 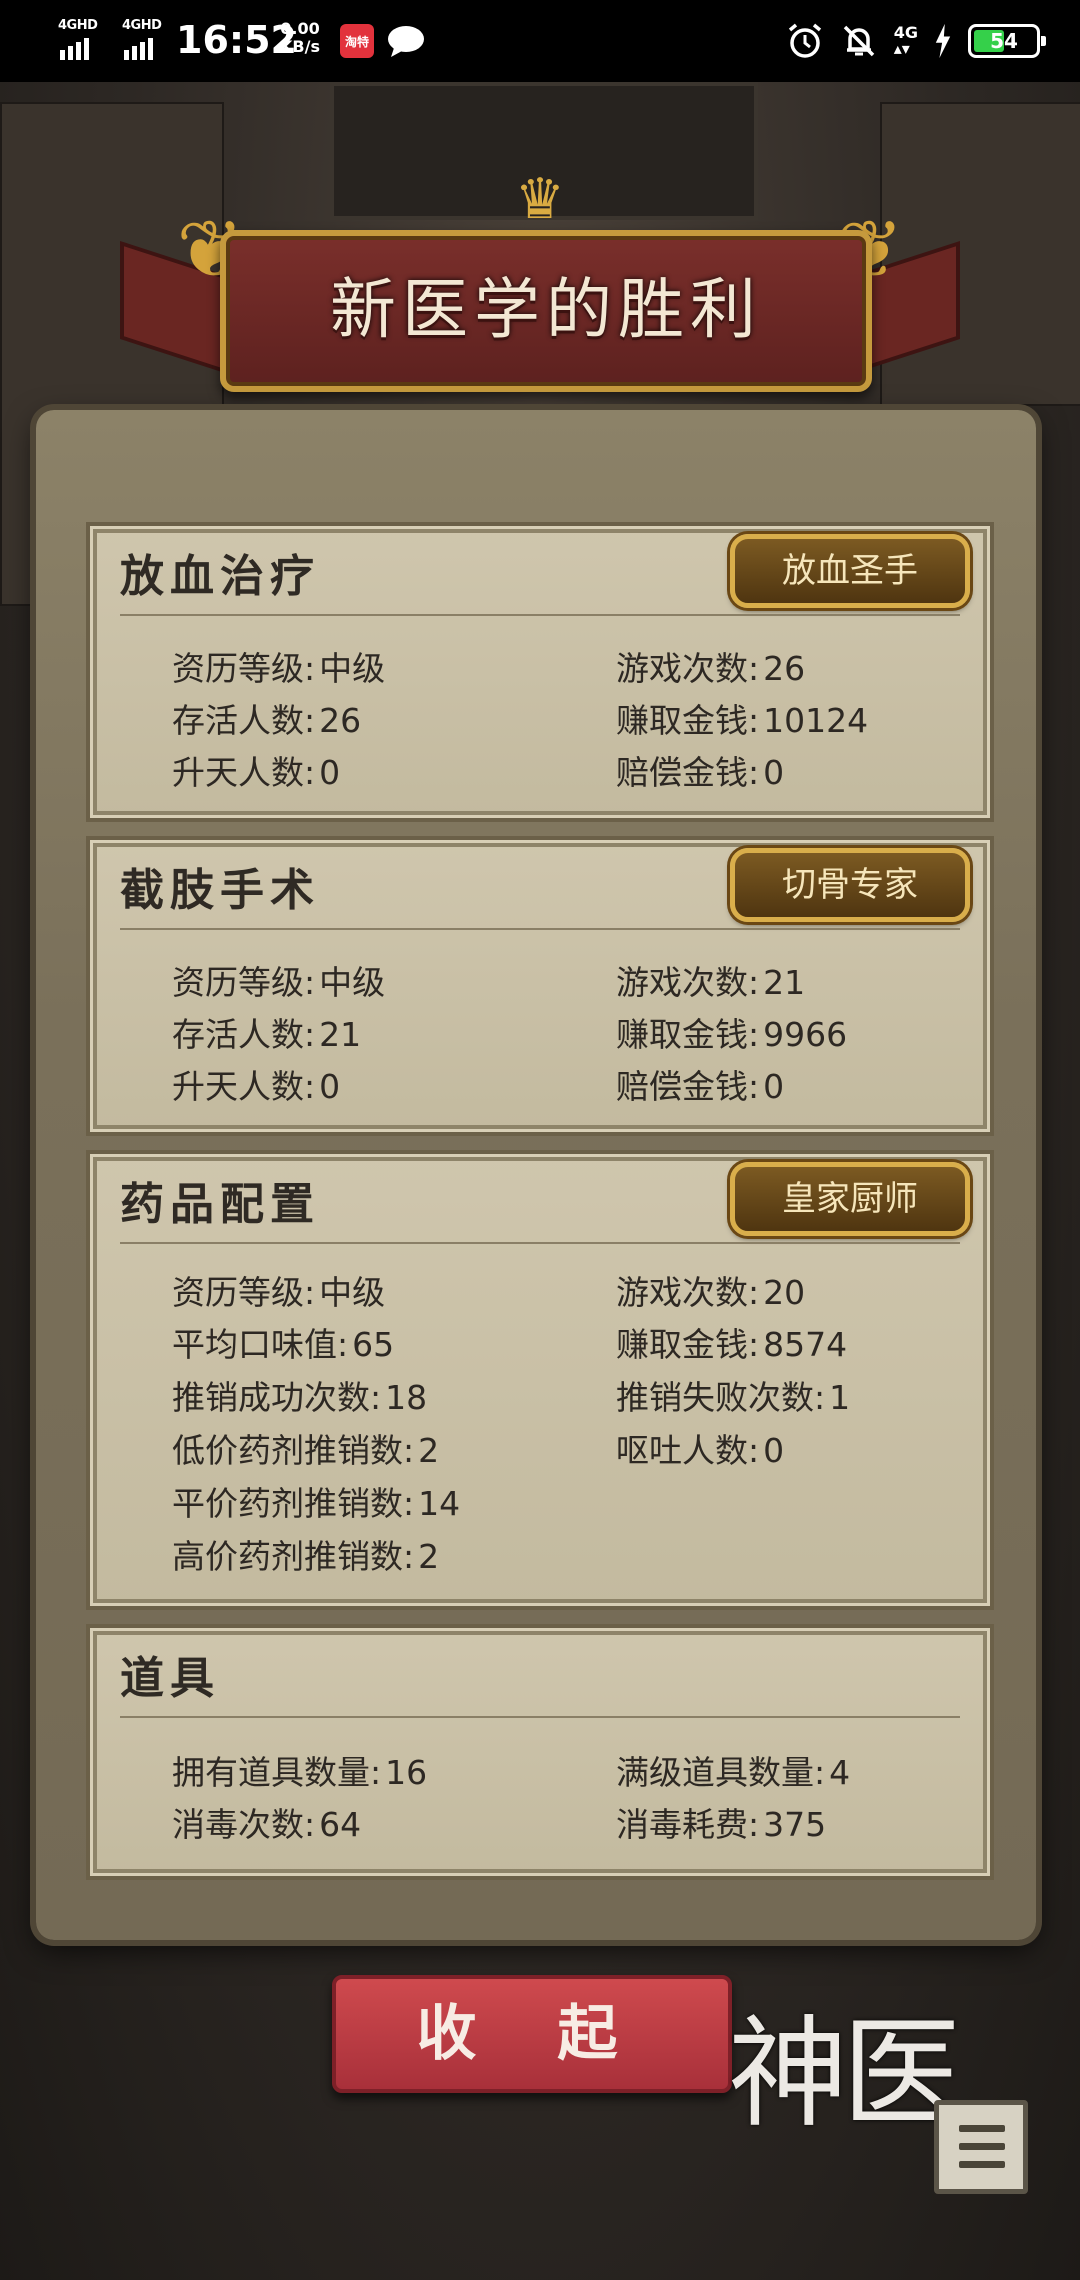 I want to click on stat-item: 消毒次数: 64, so click(x=267, y=1824).